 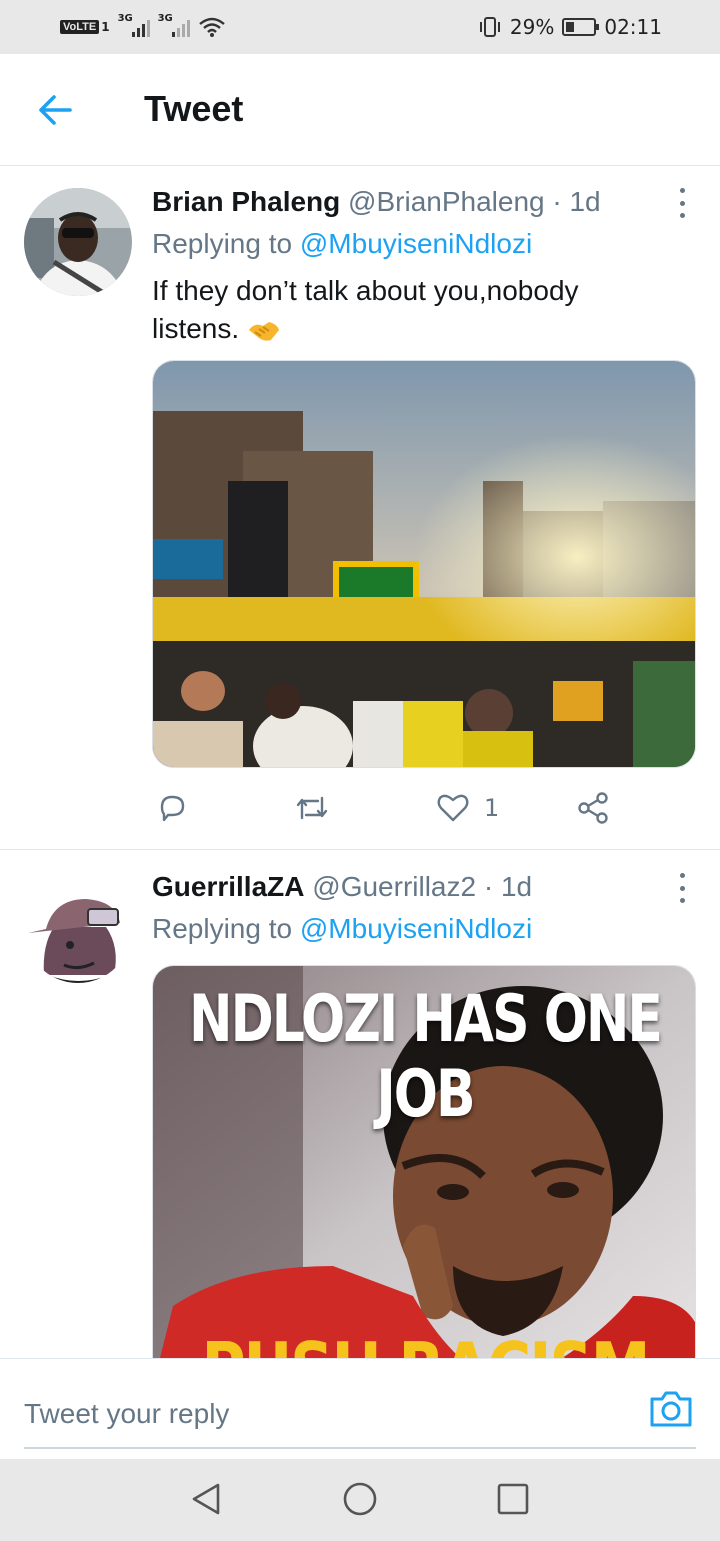 I want to click on retweet-button, so click(x=312, y=808).